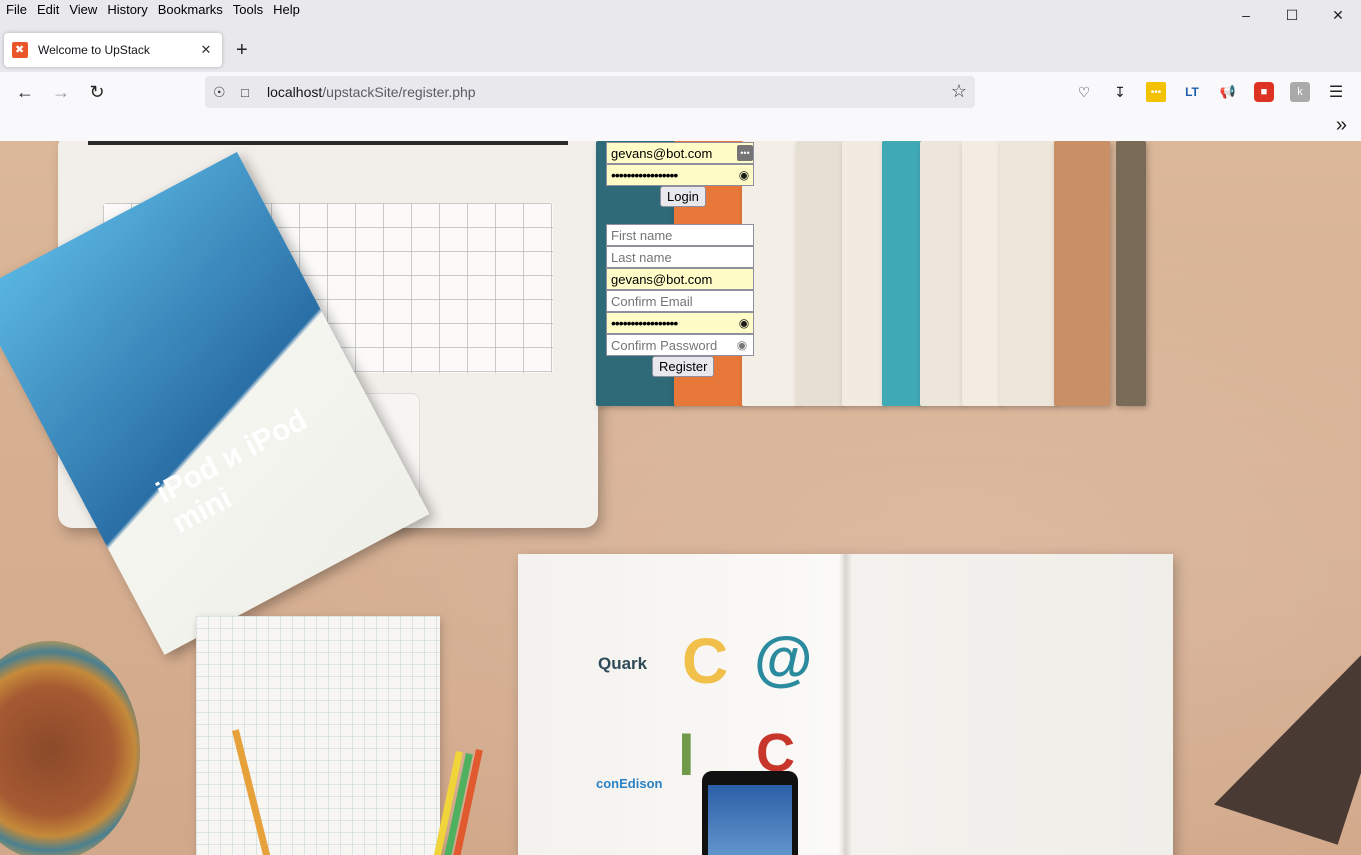  Describe the element at coordinates (1156, 92) in the screenshot. I see `extension-dots-icon: •••` at that location.